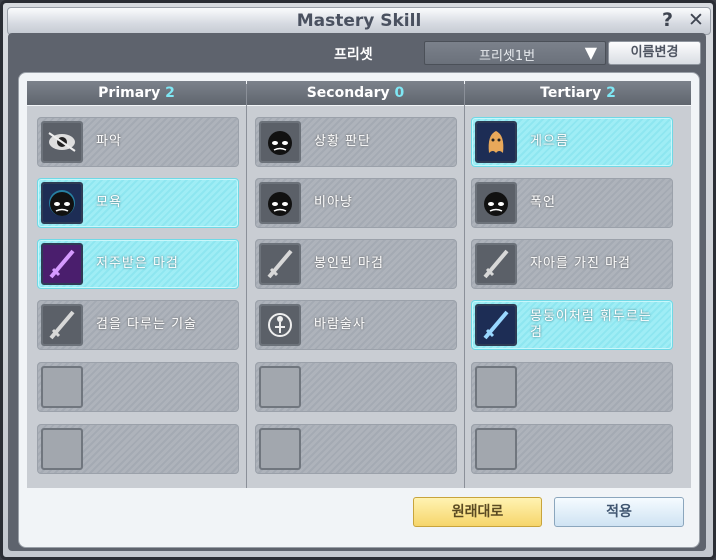  What do you see at coordinates (591, 324) in the screenshot?
I see `skill-name: 몽둥이처럼 휘두르는 검` at bounding box center [591, 324].